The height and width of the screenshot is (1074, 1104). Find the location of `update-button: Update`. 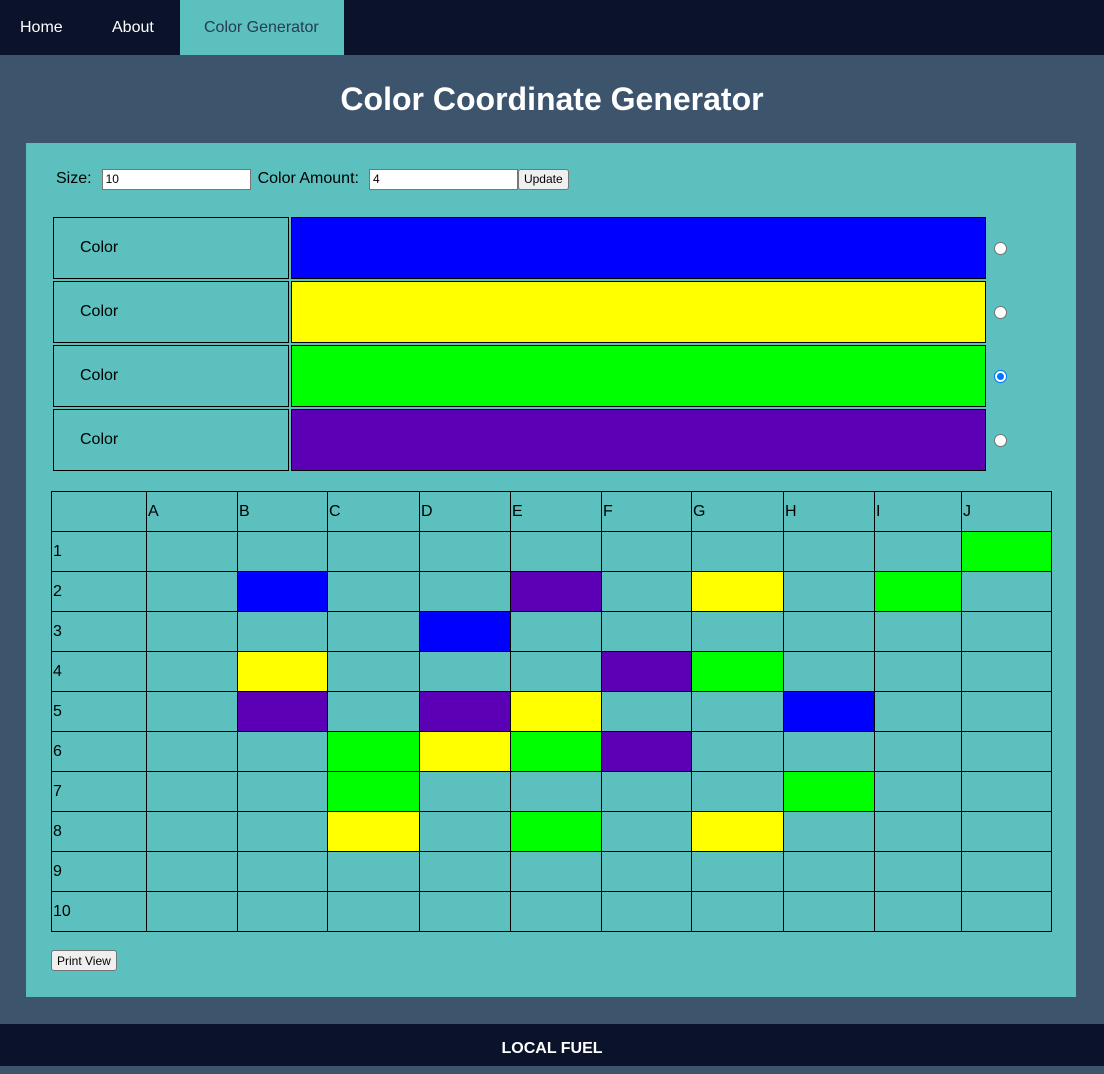

update-button: Update is located at coordinates (543, 179).